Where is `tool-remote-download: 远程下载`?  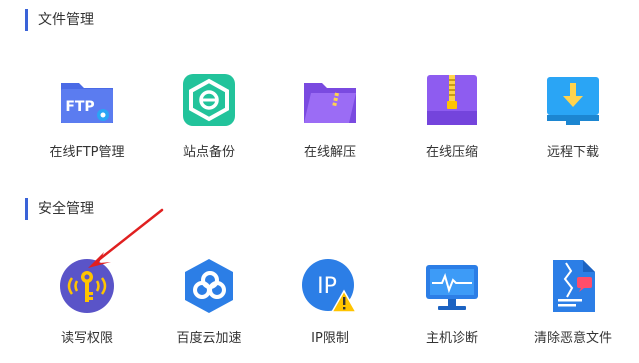 tool-remote-download: 远程下载 is located at coordinates (573, 115).